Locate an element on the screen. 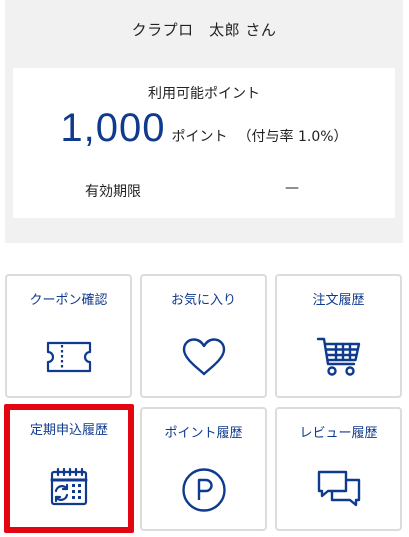 The width and height of the screenshot is (409, 537). review-history-tile: レビュー履歴 is located at coordinates (338, 469).